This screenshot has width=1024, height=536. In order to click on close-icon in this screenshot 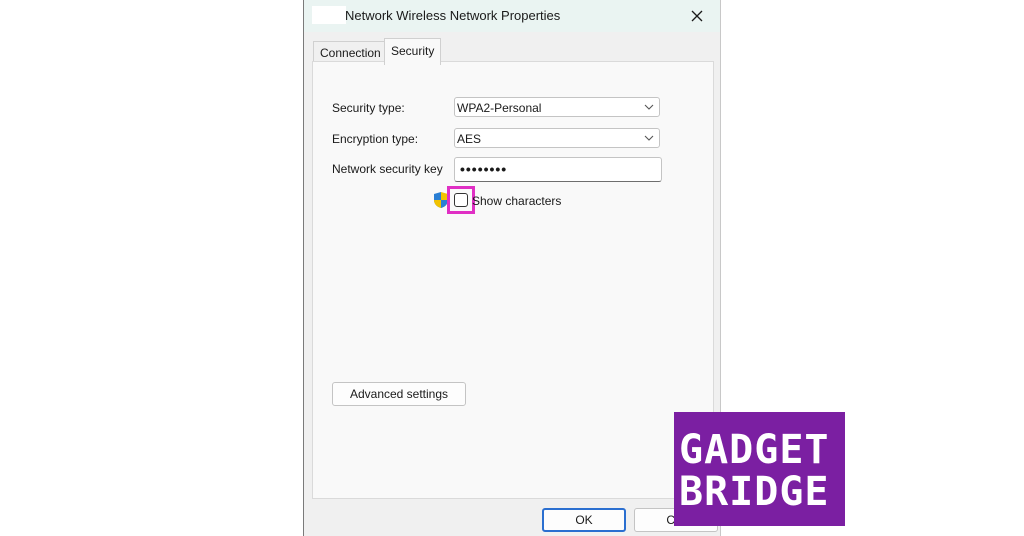, I will do `click(697, 16)`.